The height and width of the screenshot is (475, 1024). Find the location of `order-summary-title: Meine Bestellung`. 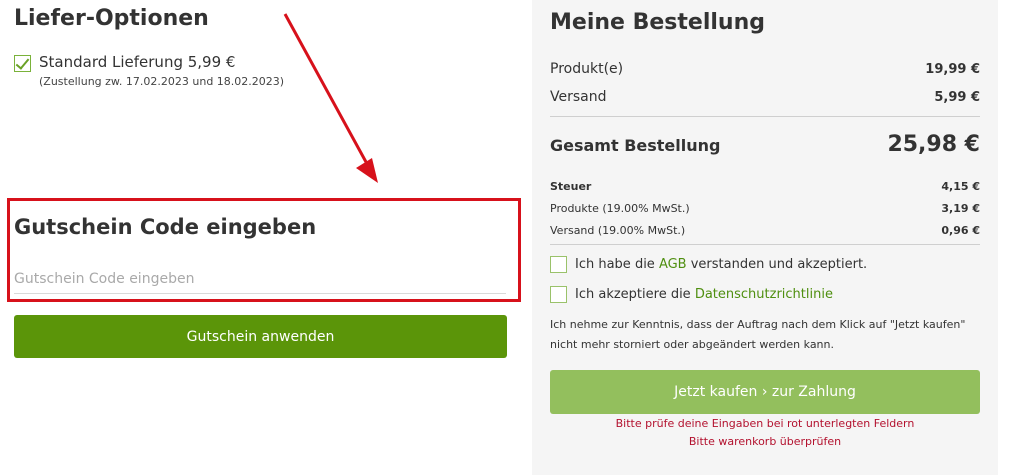

order-summary-title: Meine Bestellung is located at coordinates (657, 22).